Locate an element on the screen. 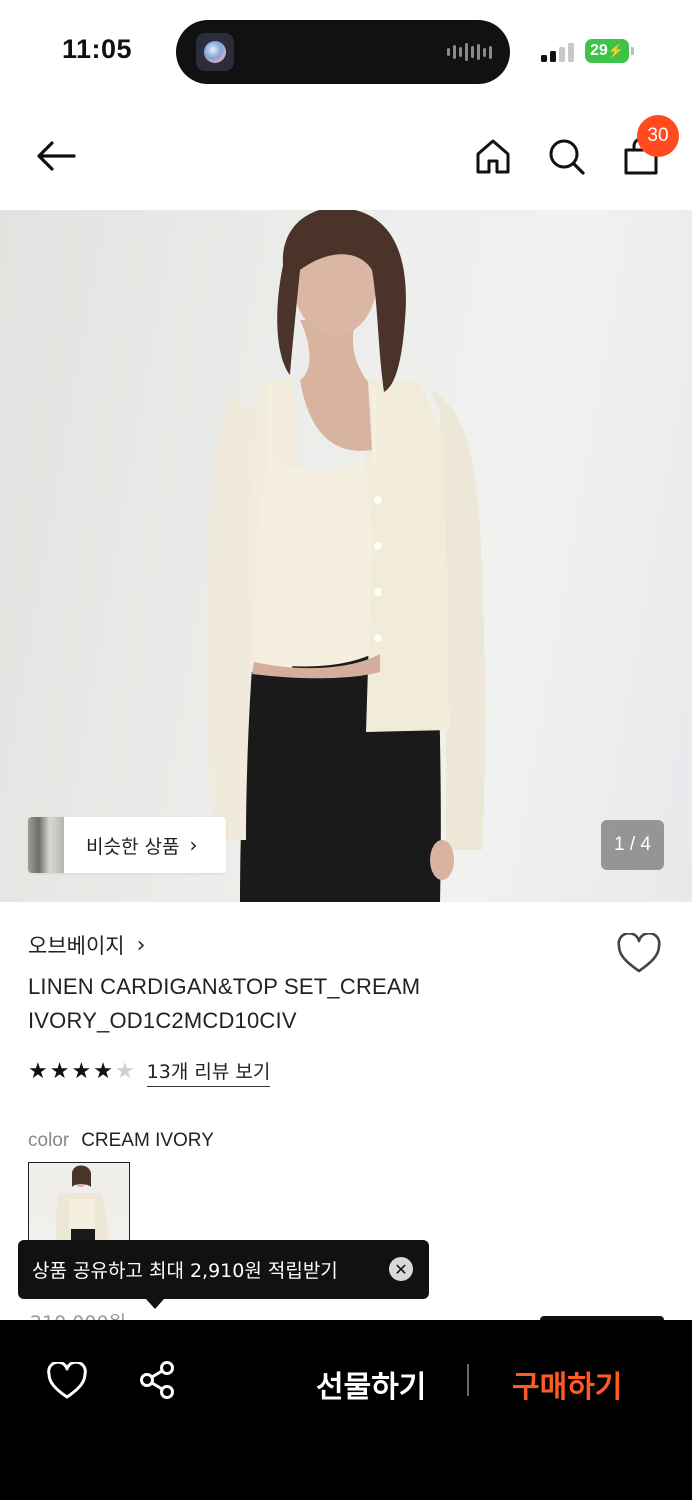 This screenshot has width=692, height=1500. color-value: CREAM IVORY is located at coordinates (147, 1140).